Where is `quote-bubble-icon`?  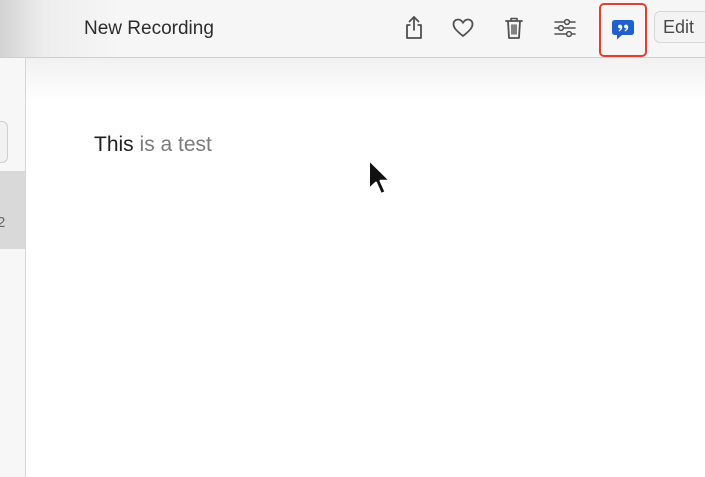 quote-bubble-icon is located at coordinates (623, 30).